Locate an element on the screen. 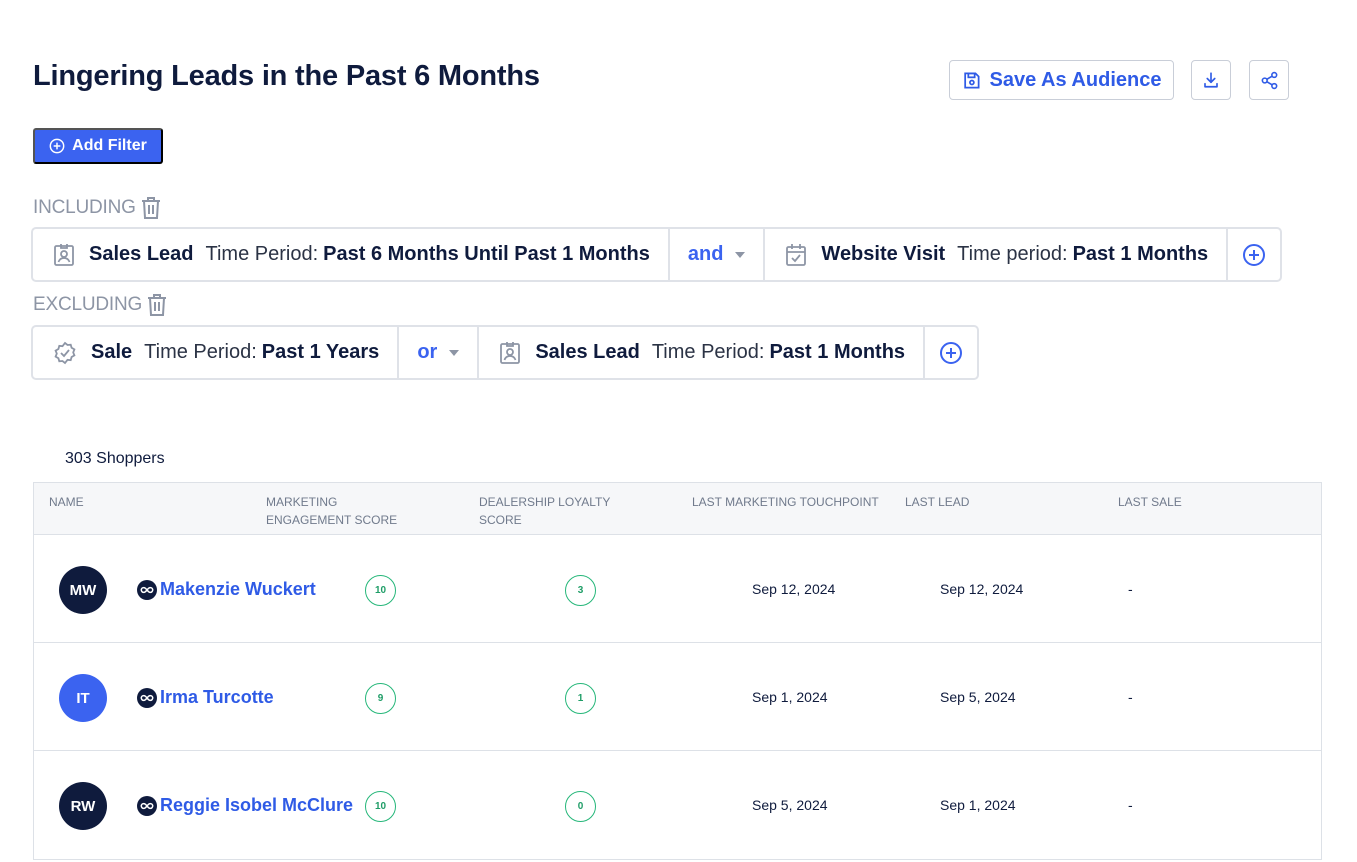 The width and height of the screenshot is (1357, 862). shopper-name-link: Makenzie Wuckert is located at coordinates (226, 589).